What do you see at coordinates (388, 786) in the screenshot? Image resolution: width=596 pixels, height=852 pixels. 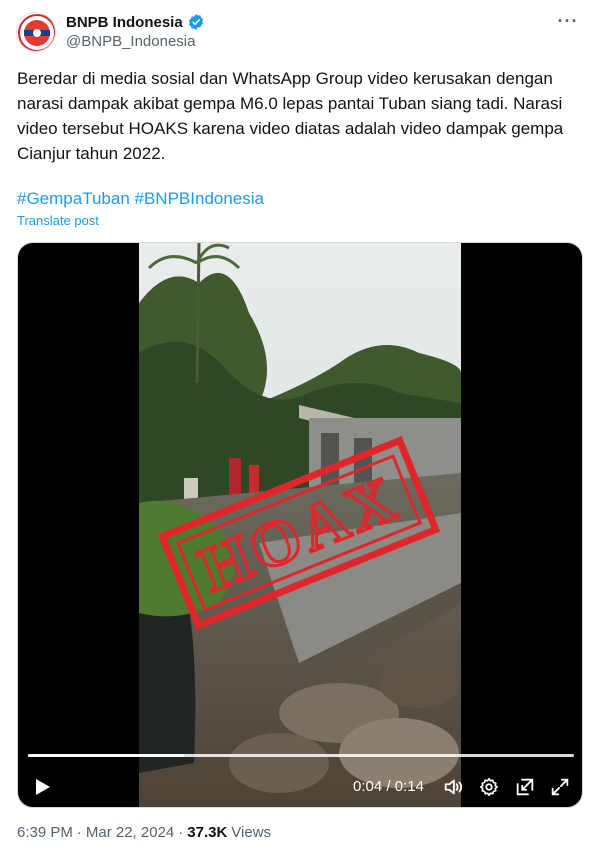 I see `video-time: 0:04 / 0:14` at bounding box center [388, 786].